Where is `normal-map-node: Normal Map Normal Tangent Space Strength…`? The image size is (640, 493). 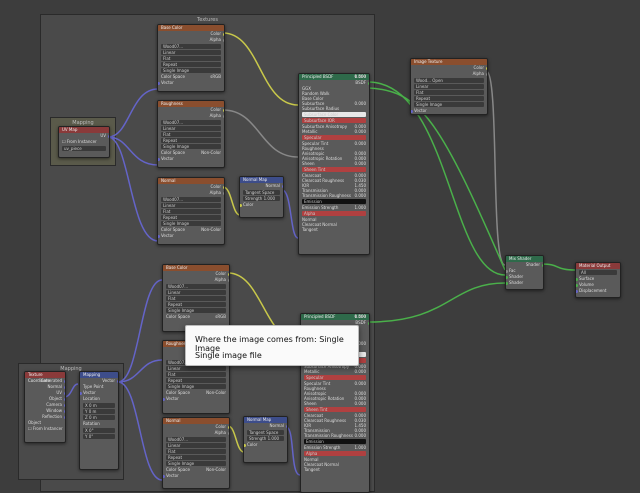 normal-map-node: Normal Map Normal Tangent Space Strength… is located at coordinates (261, 197).